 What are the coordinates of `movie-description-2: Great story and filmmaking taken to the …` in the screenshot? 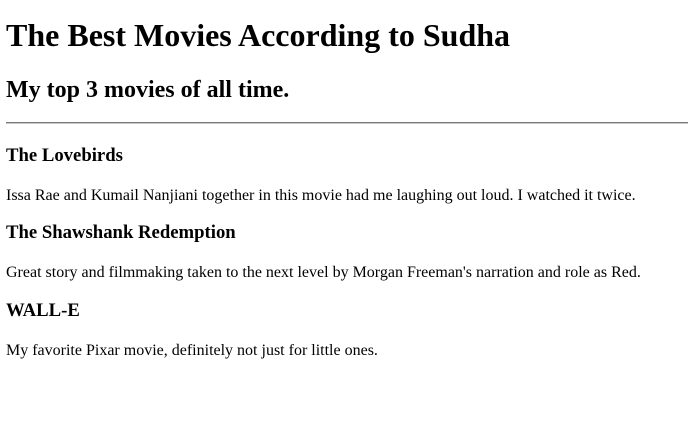 It's located at (323, 272).